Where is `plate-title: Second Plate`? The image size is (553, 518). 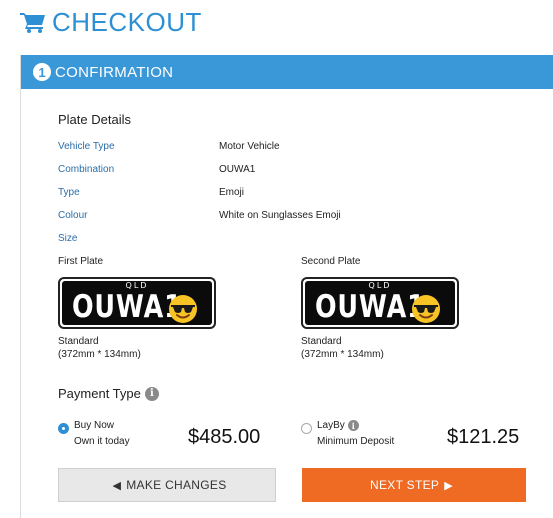 plate-title: Second Plate is located at coordinates (331, 261).